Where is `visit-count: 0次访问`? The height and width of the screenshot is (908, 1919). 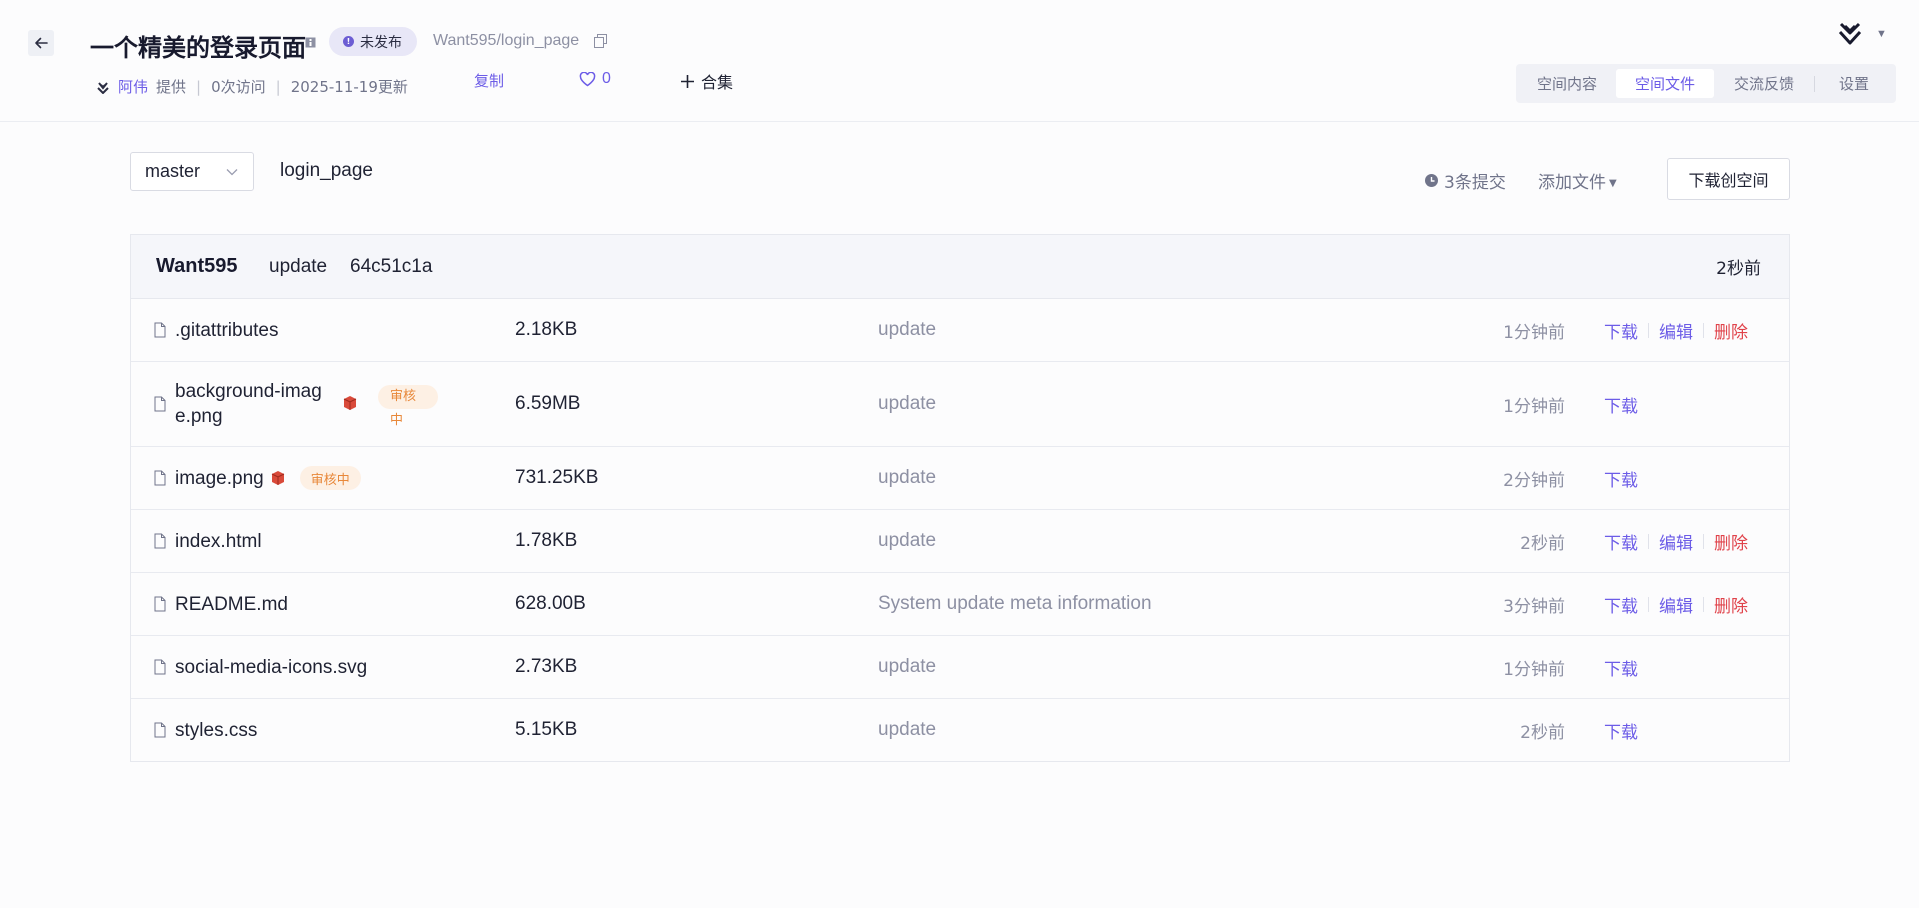
visit-count: 0次访问 is located at coordinates (238, 87).